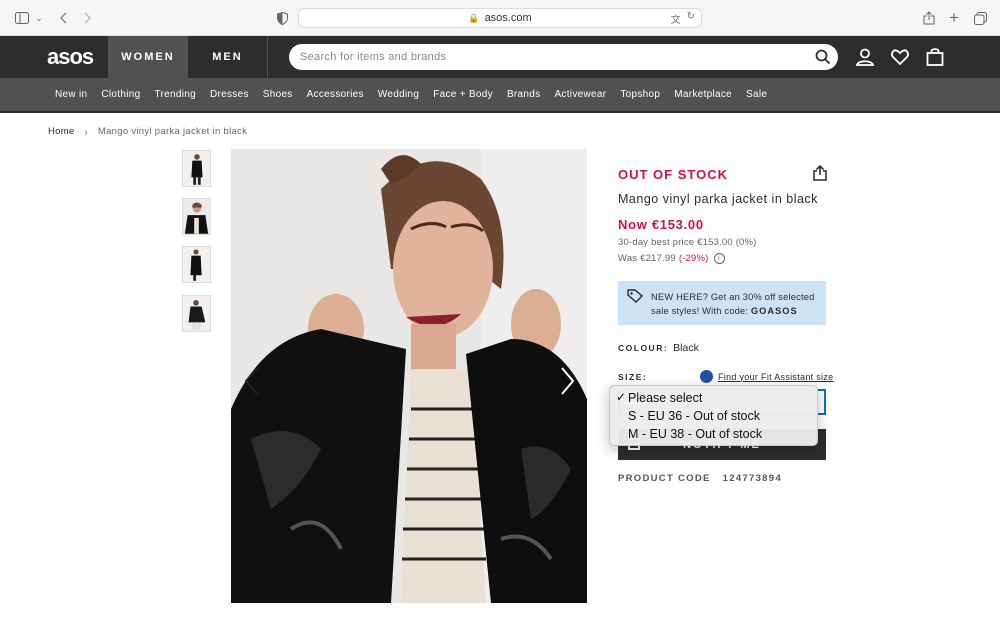  Describe the element at coordinates (635, 296) in the screenshot. I see `tag-icon` at that location.